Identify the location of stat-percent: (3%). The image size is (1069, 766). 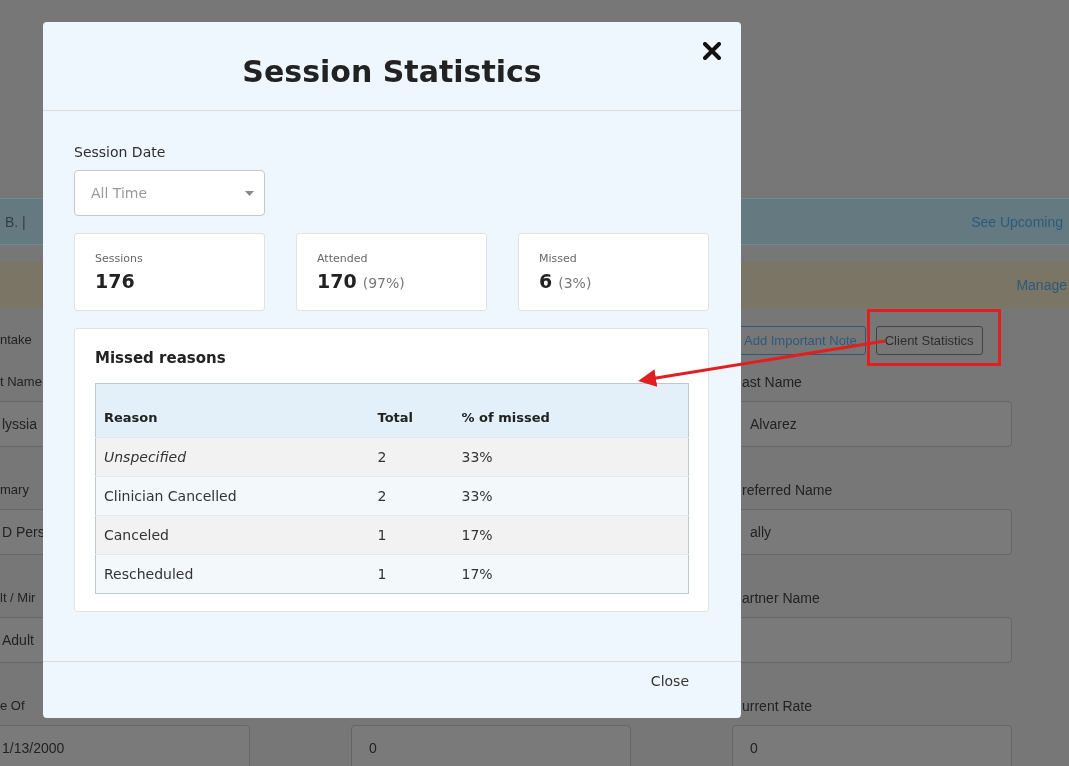
(575, 283).